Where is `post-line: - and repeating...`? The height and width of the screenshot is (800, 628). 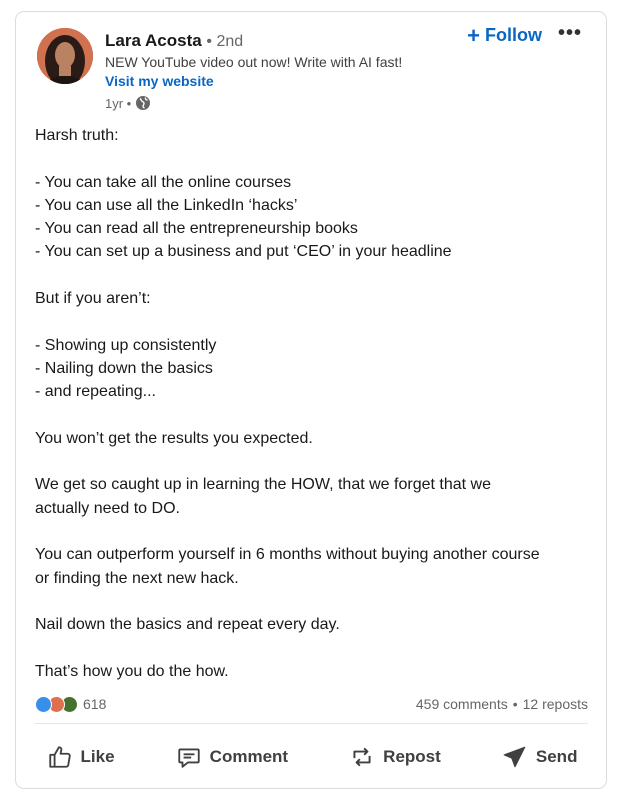 post-line: - and repeating... is located at coordinates (95, 392).